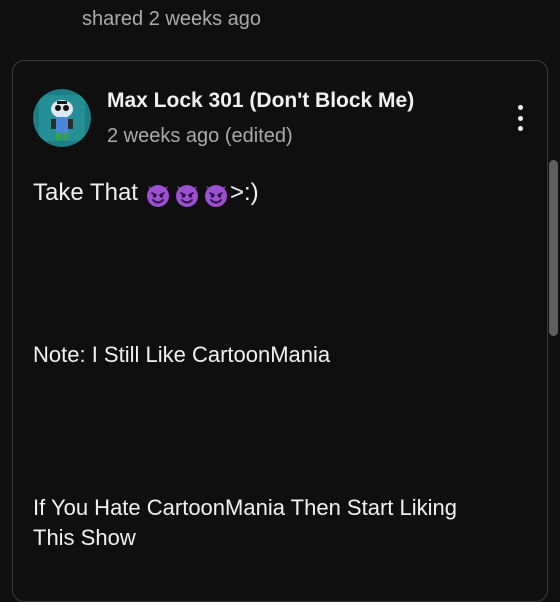 The height and width of the screenshot is (602, 560). I want to click on more-options-button, so click(520, 118).